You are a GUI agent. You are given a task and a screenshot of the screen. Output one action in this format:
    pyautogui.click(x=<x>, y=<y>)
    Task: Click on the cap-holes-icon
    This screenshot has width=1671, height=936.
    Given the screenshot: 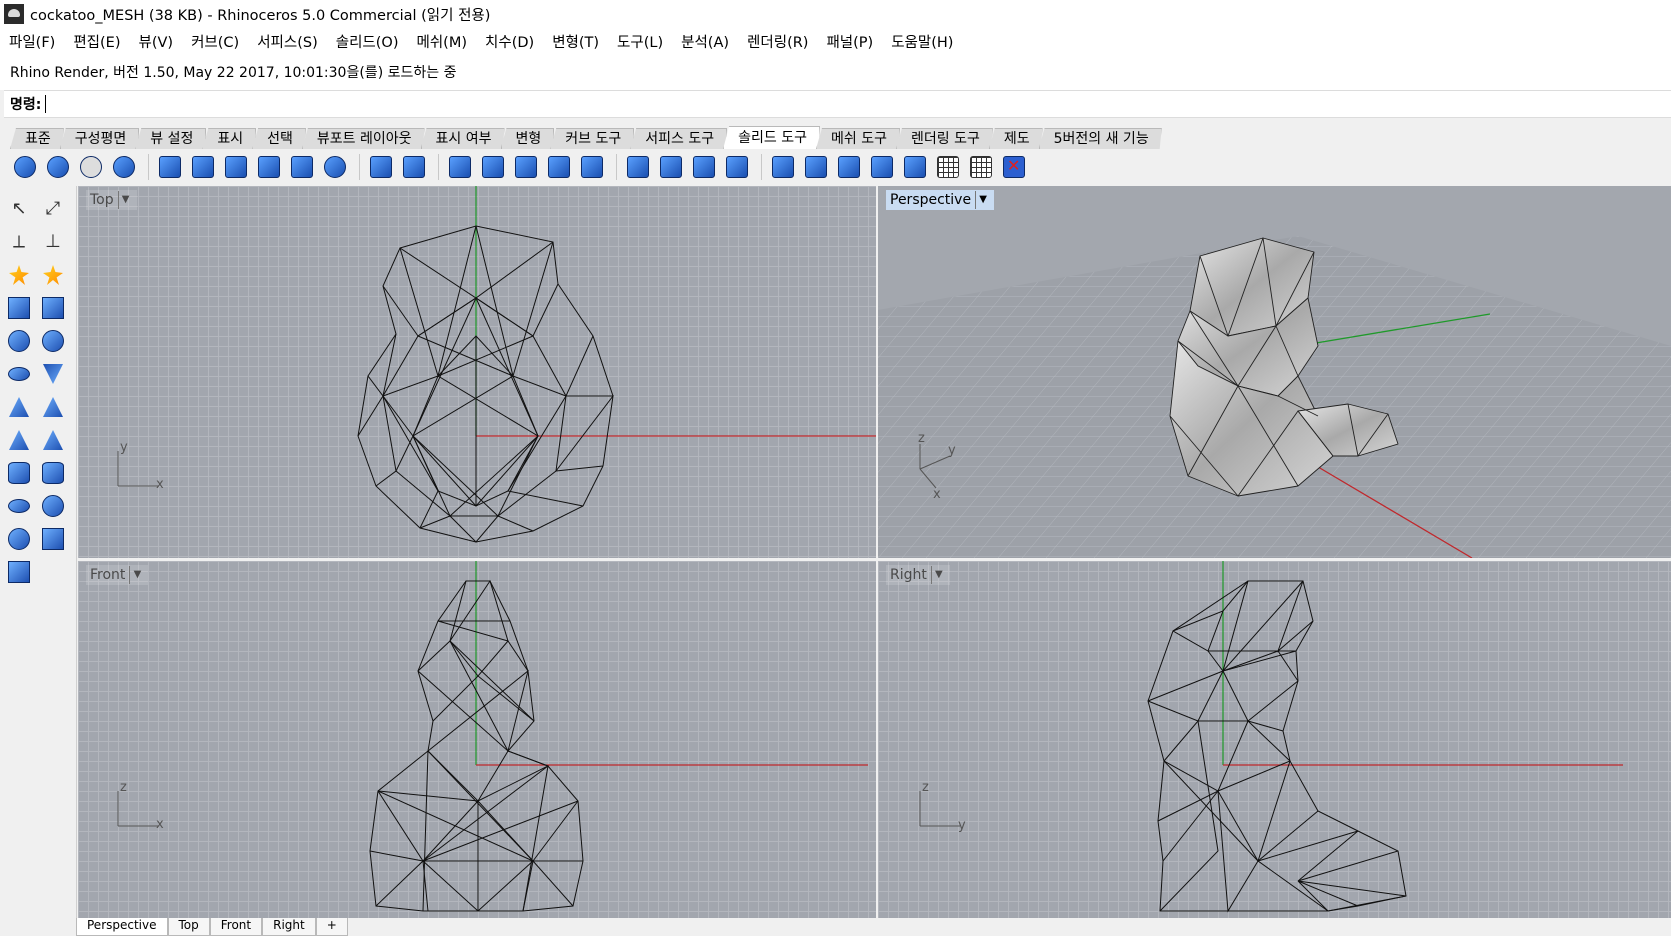 What is the action you would take?
    pyautogui.click(x=203, y=167)
    